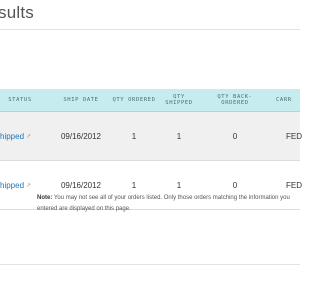 The height and width of the screenshot is (300, 320). I want to click on qty-back-ordered-cell: 0, so click(235, 136).